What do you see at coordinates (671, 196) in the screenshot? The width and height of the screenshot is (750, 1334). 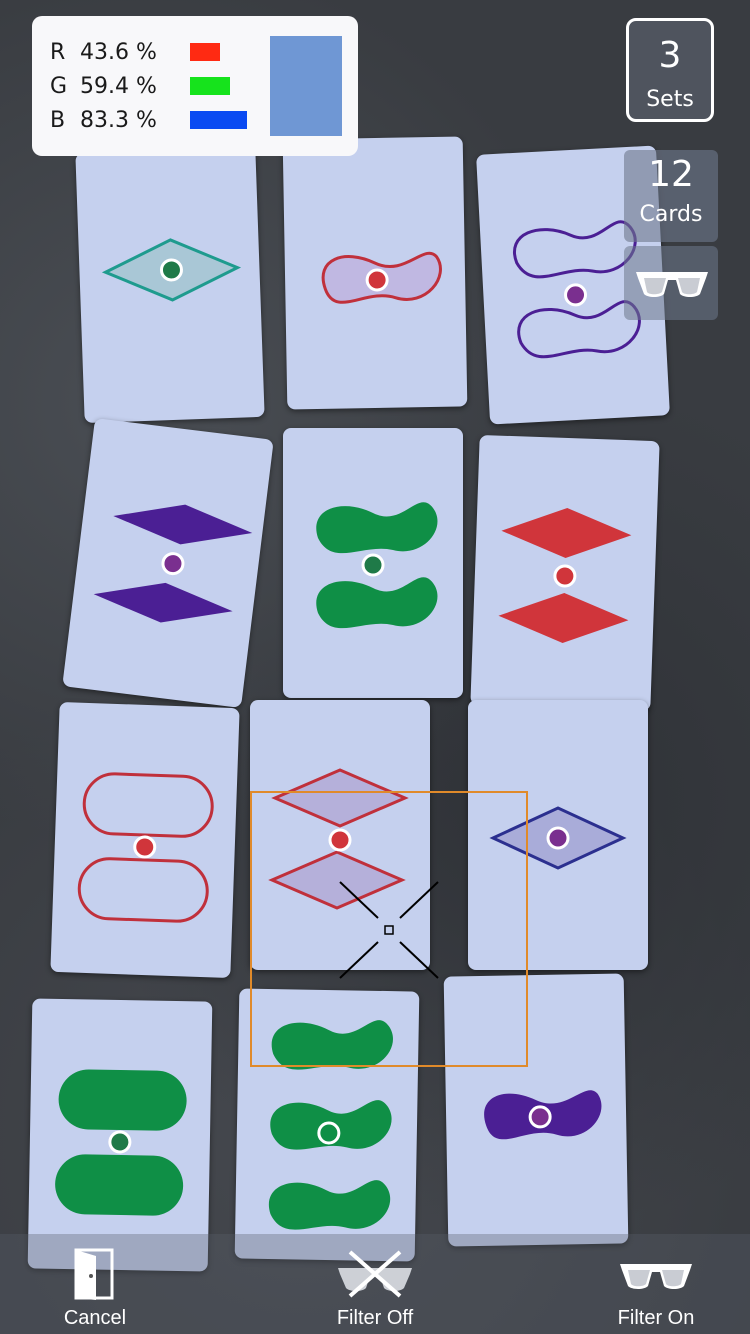 I see `cards-counter: 12 Cards` at bounding box center [671, 196].